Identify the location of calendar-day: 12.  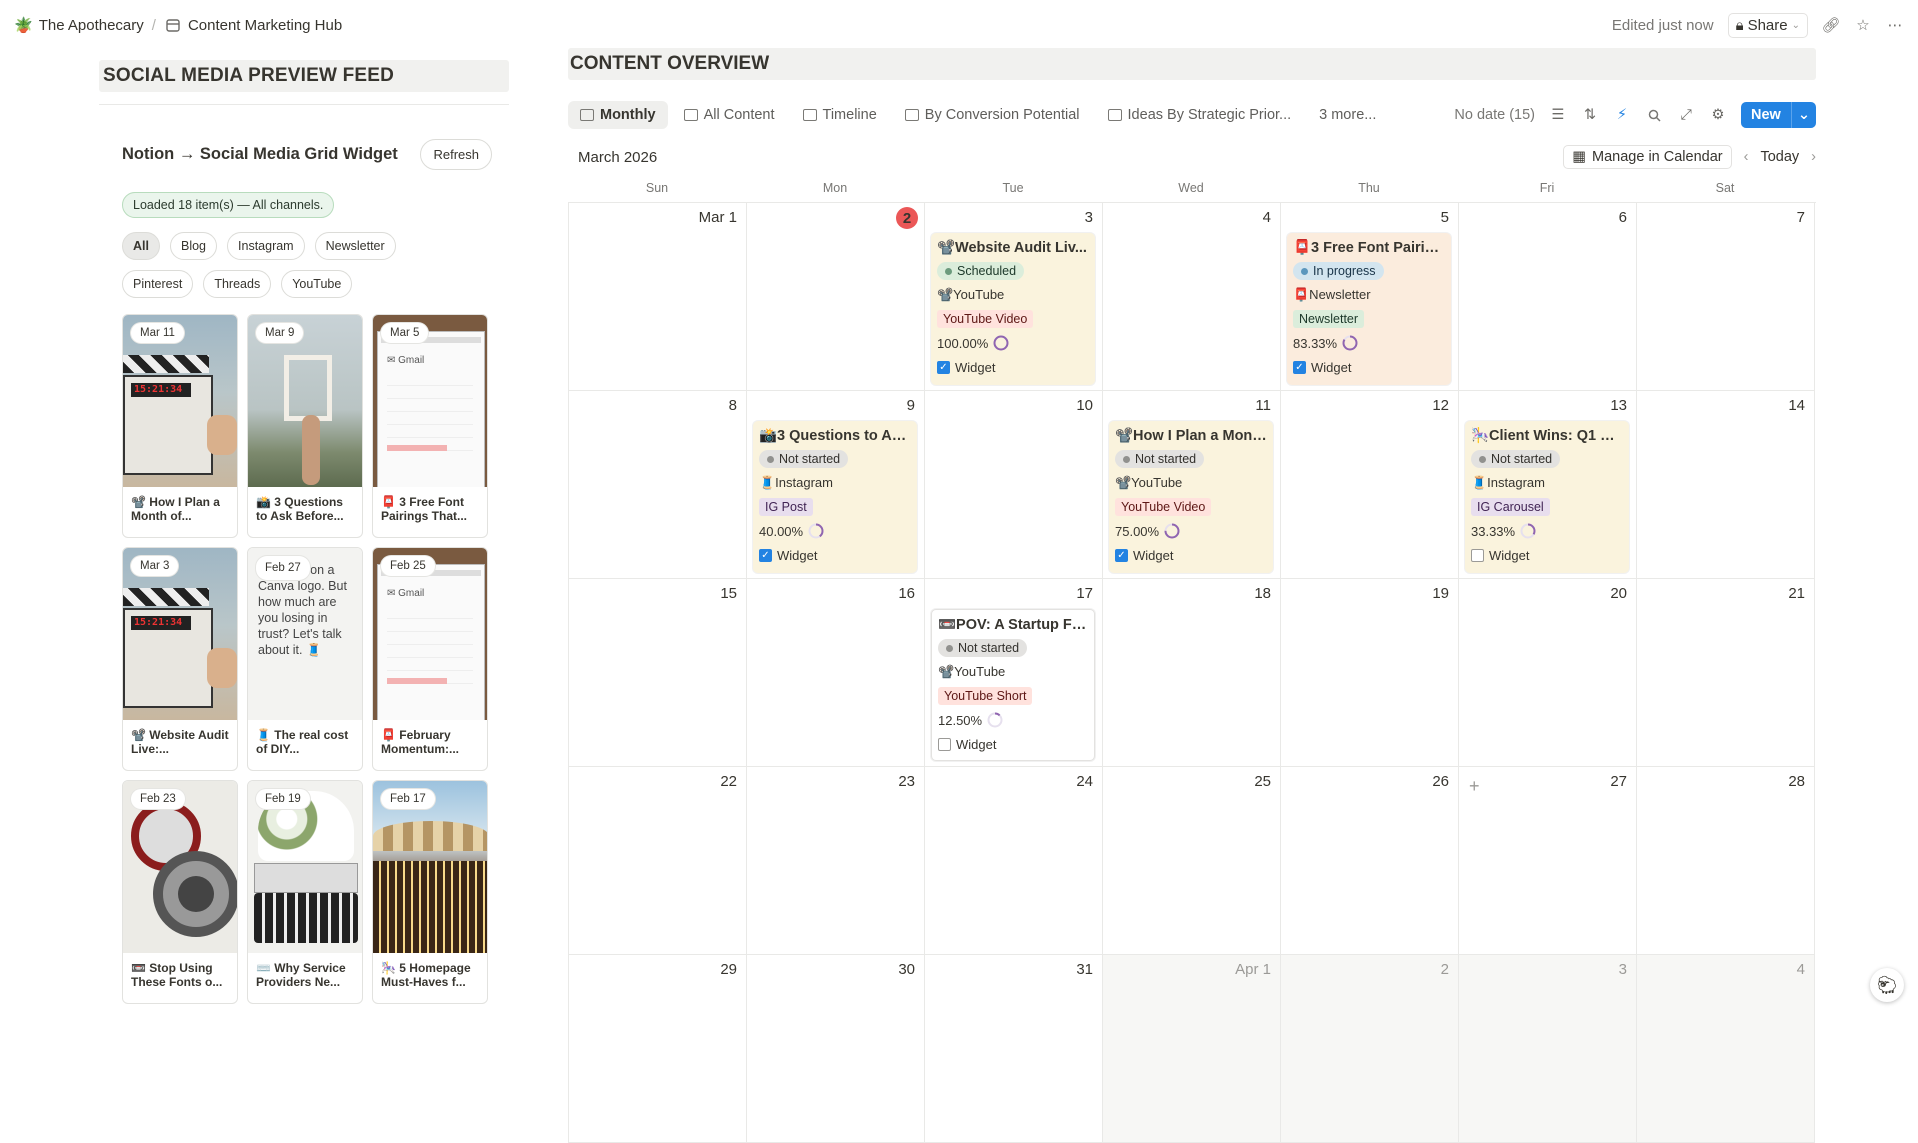
(1370, 485).